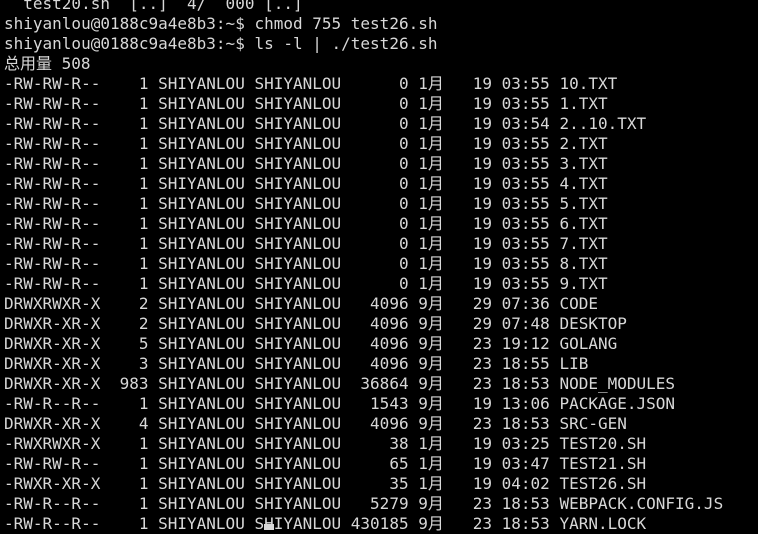 Image resolution: width=758 pixels, height=534 pixels. What do you see at coordinates (153, 6) in the screenshot?
I see `terminal-line: test20.sh [..] 4/ 000 [..]` at bounding box center [153, 6].